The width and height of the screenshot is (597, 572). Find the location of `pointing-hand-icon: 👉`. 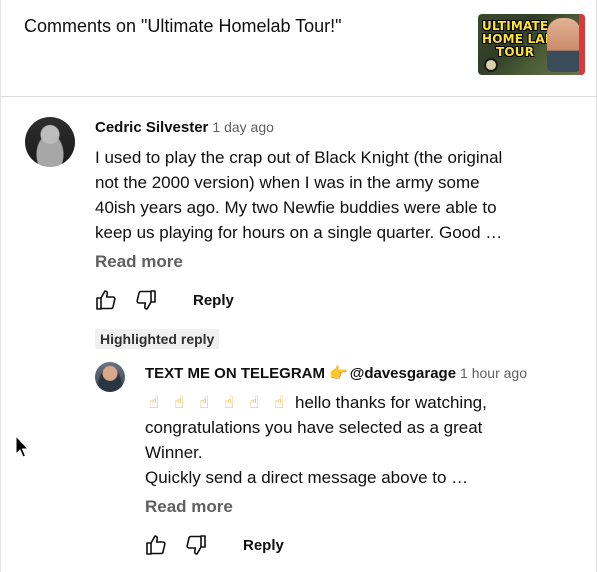

pointing-hand-icon: 👉 is located at coordinates (338, 373).